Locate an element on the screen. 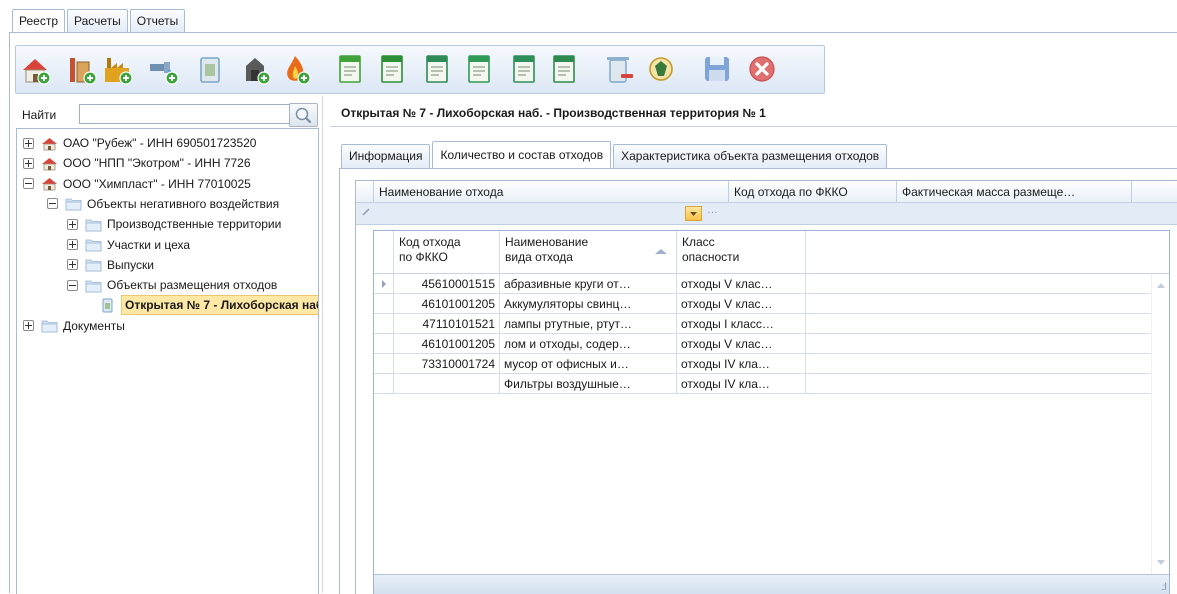  tree-item: ООО "Химпласт" - ИНН 77010025 is located at coordinates (137, 184).